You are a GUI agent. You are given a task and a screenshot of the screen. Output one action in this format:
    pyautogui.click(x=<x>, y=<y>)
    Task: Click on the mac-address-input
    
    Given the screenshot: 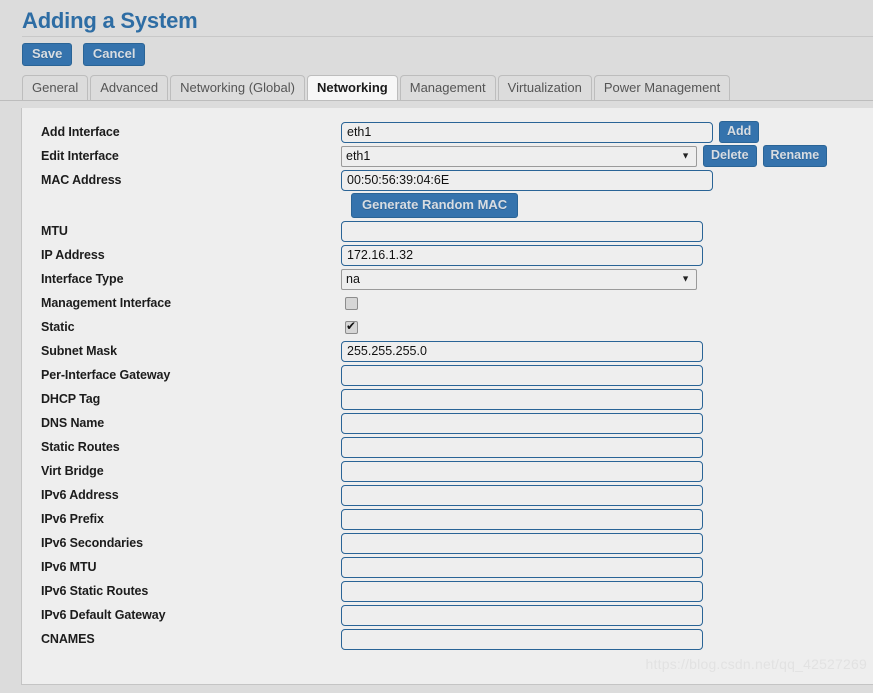 What is the action you would take?
    pyautogui.click(x=527, y=180)
    